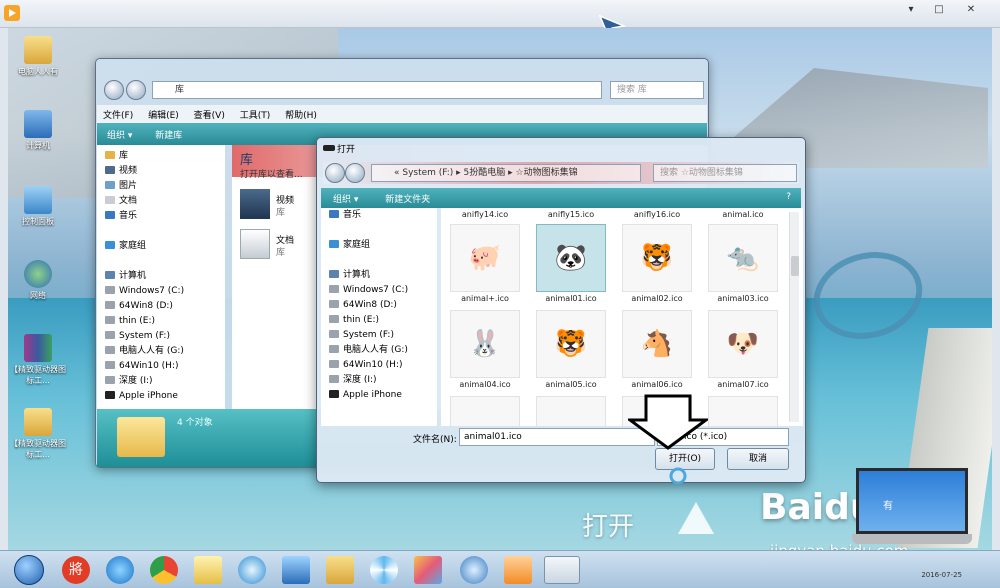 The width and height of the screenshot is (1000, 588). Describe the element at coordinates (76, 570) in the screenshot. I see `jiang-app-icon: 將` at that location.